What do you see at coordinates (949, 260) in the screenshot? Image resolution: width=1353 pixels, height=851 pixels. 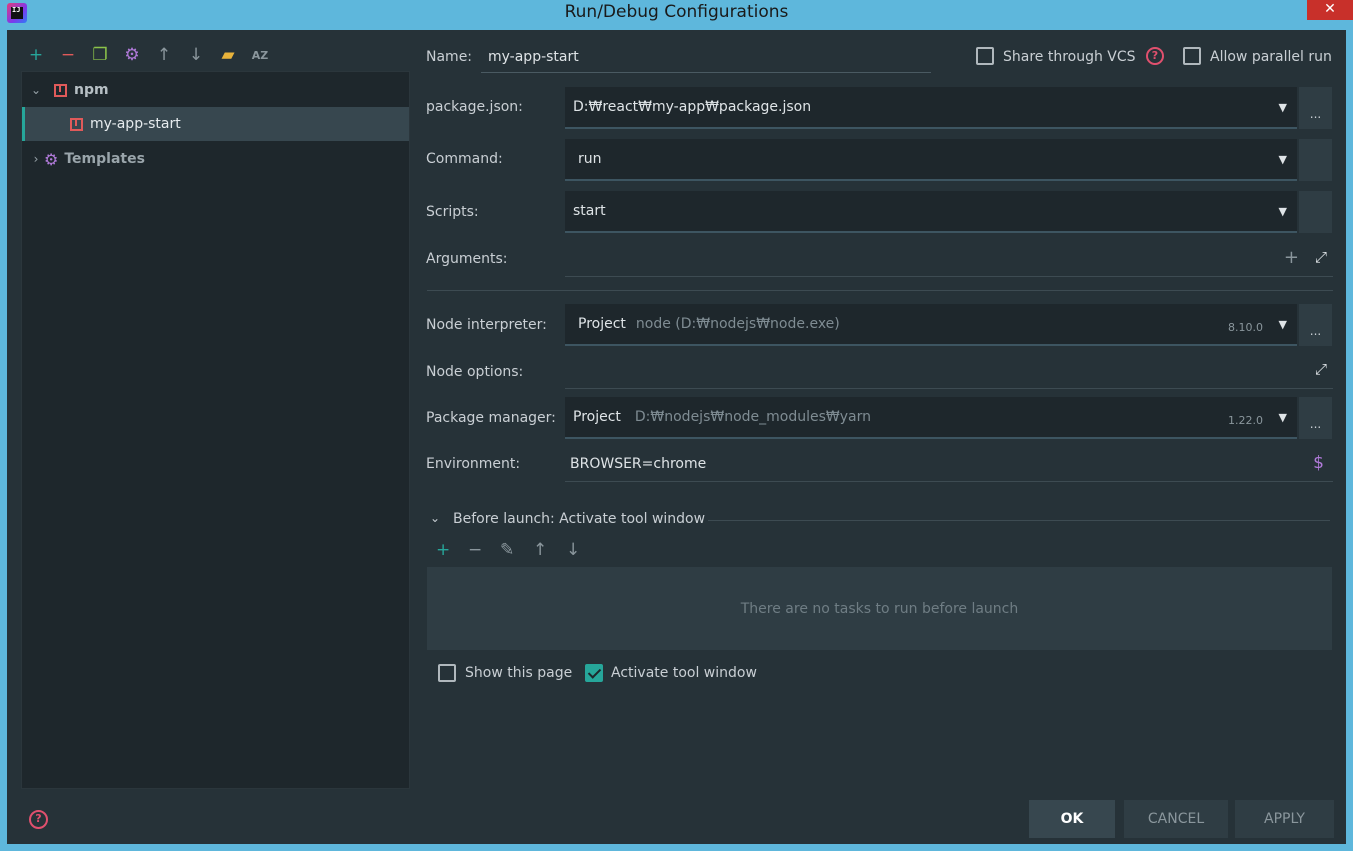 I see `arguments-input: + ⤢` at bounding box center [949, 260].